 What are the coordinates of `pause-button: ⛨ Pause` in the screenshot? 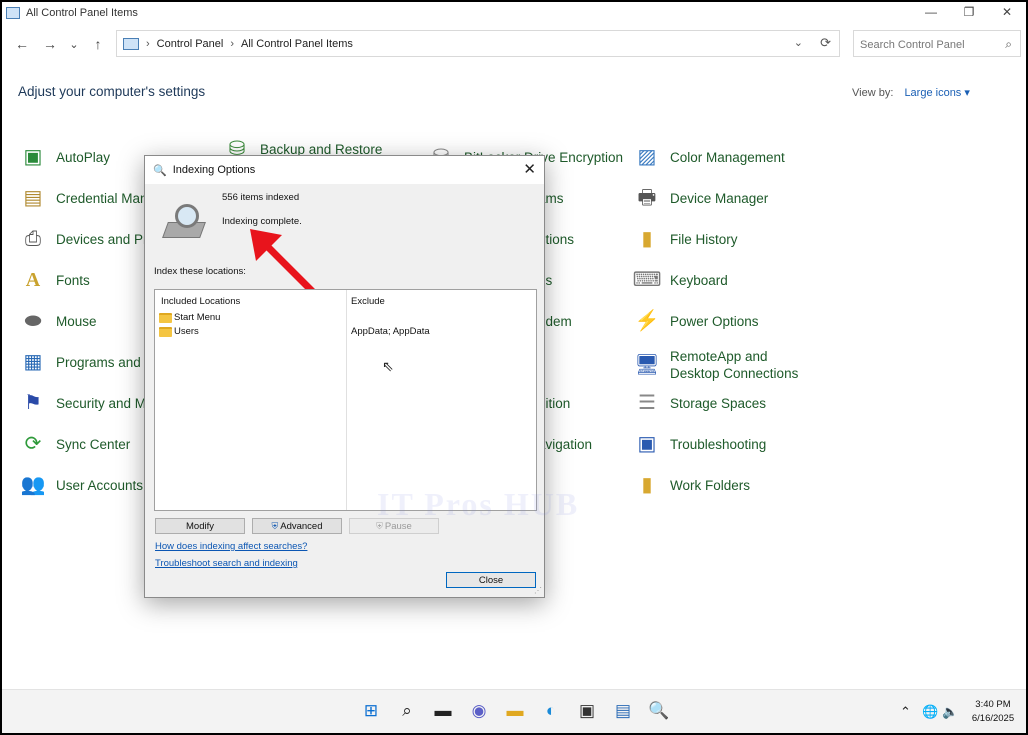 It's located at (394, 526).